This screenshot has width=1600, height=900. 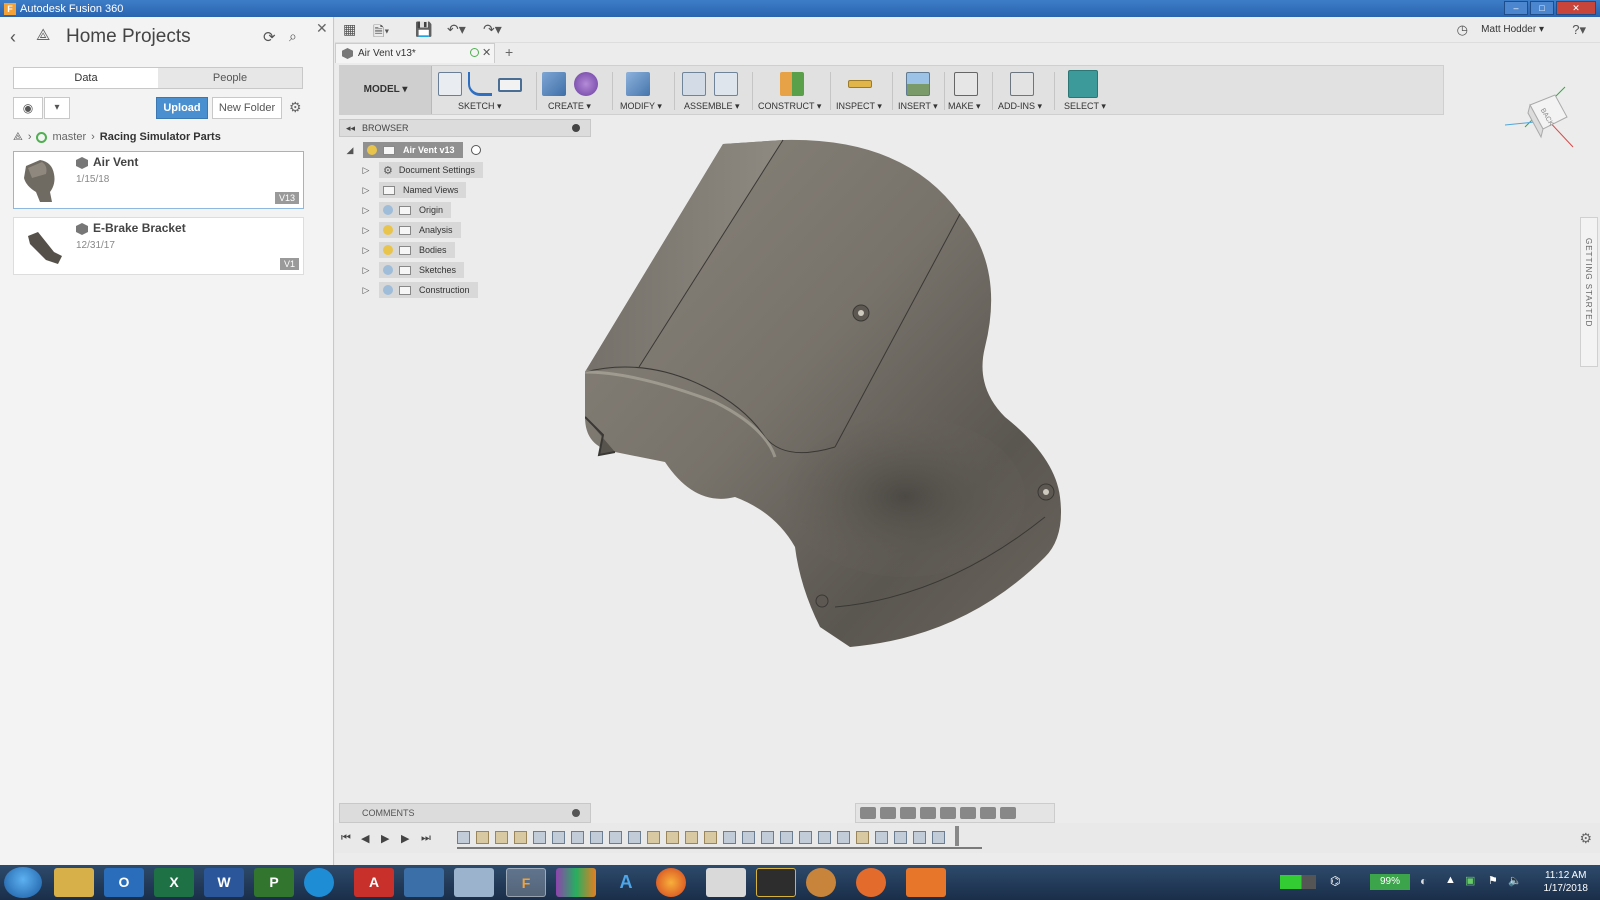 What do you see at coordinates (408, 250) in the screenshot?
I see `tree-item-bodies: ▷ Bodies` at bounding box center [408, 250].